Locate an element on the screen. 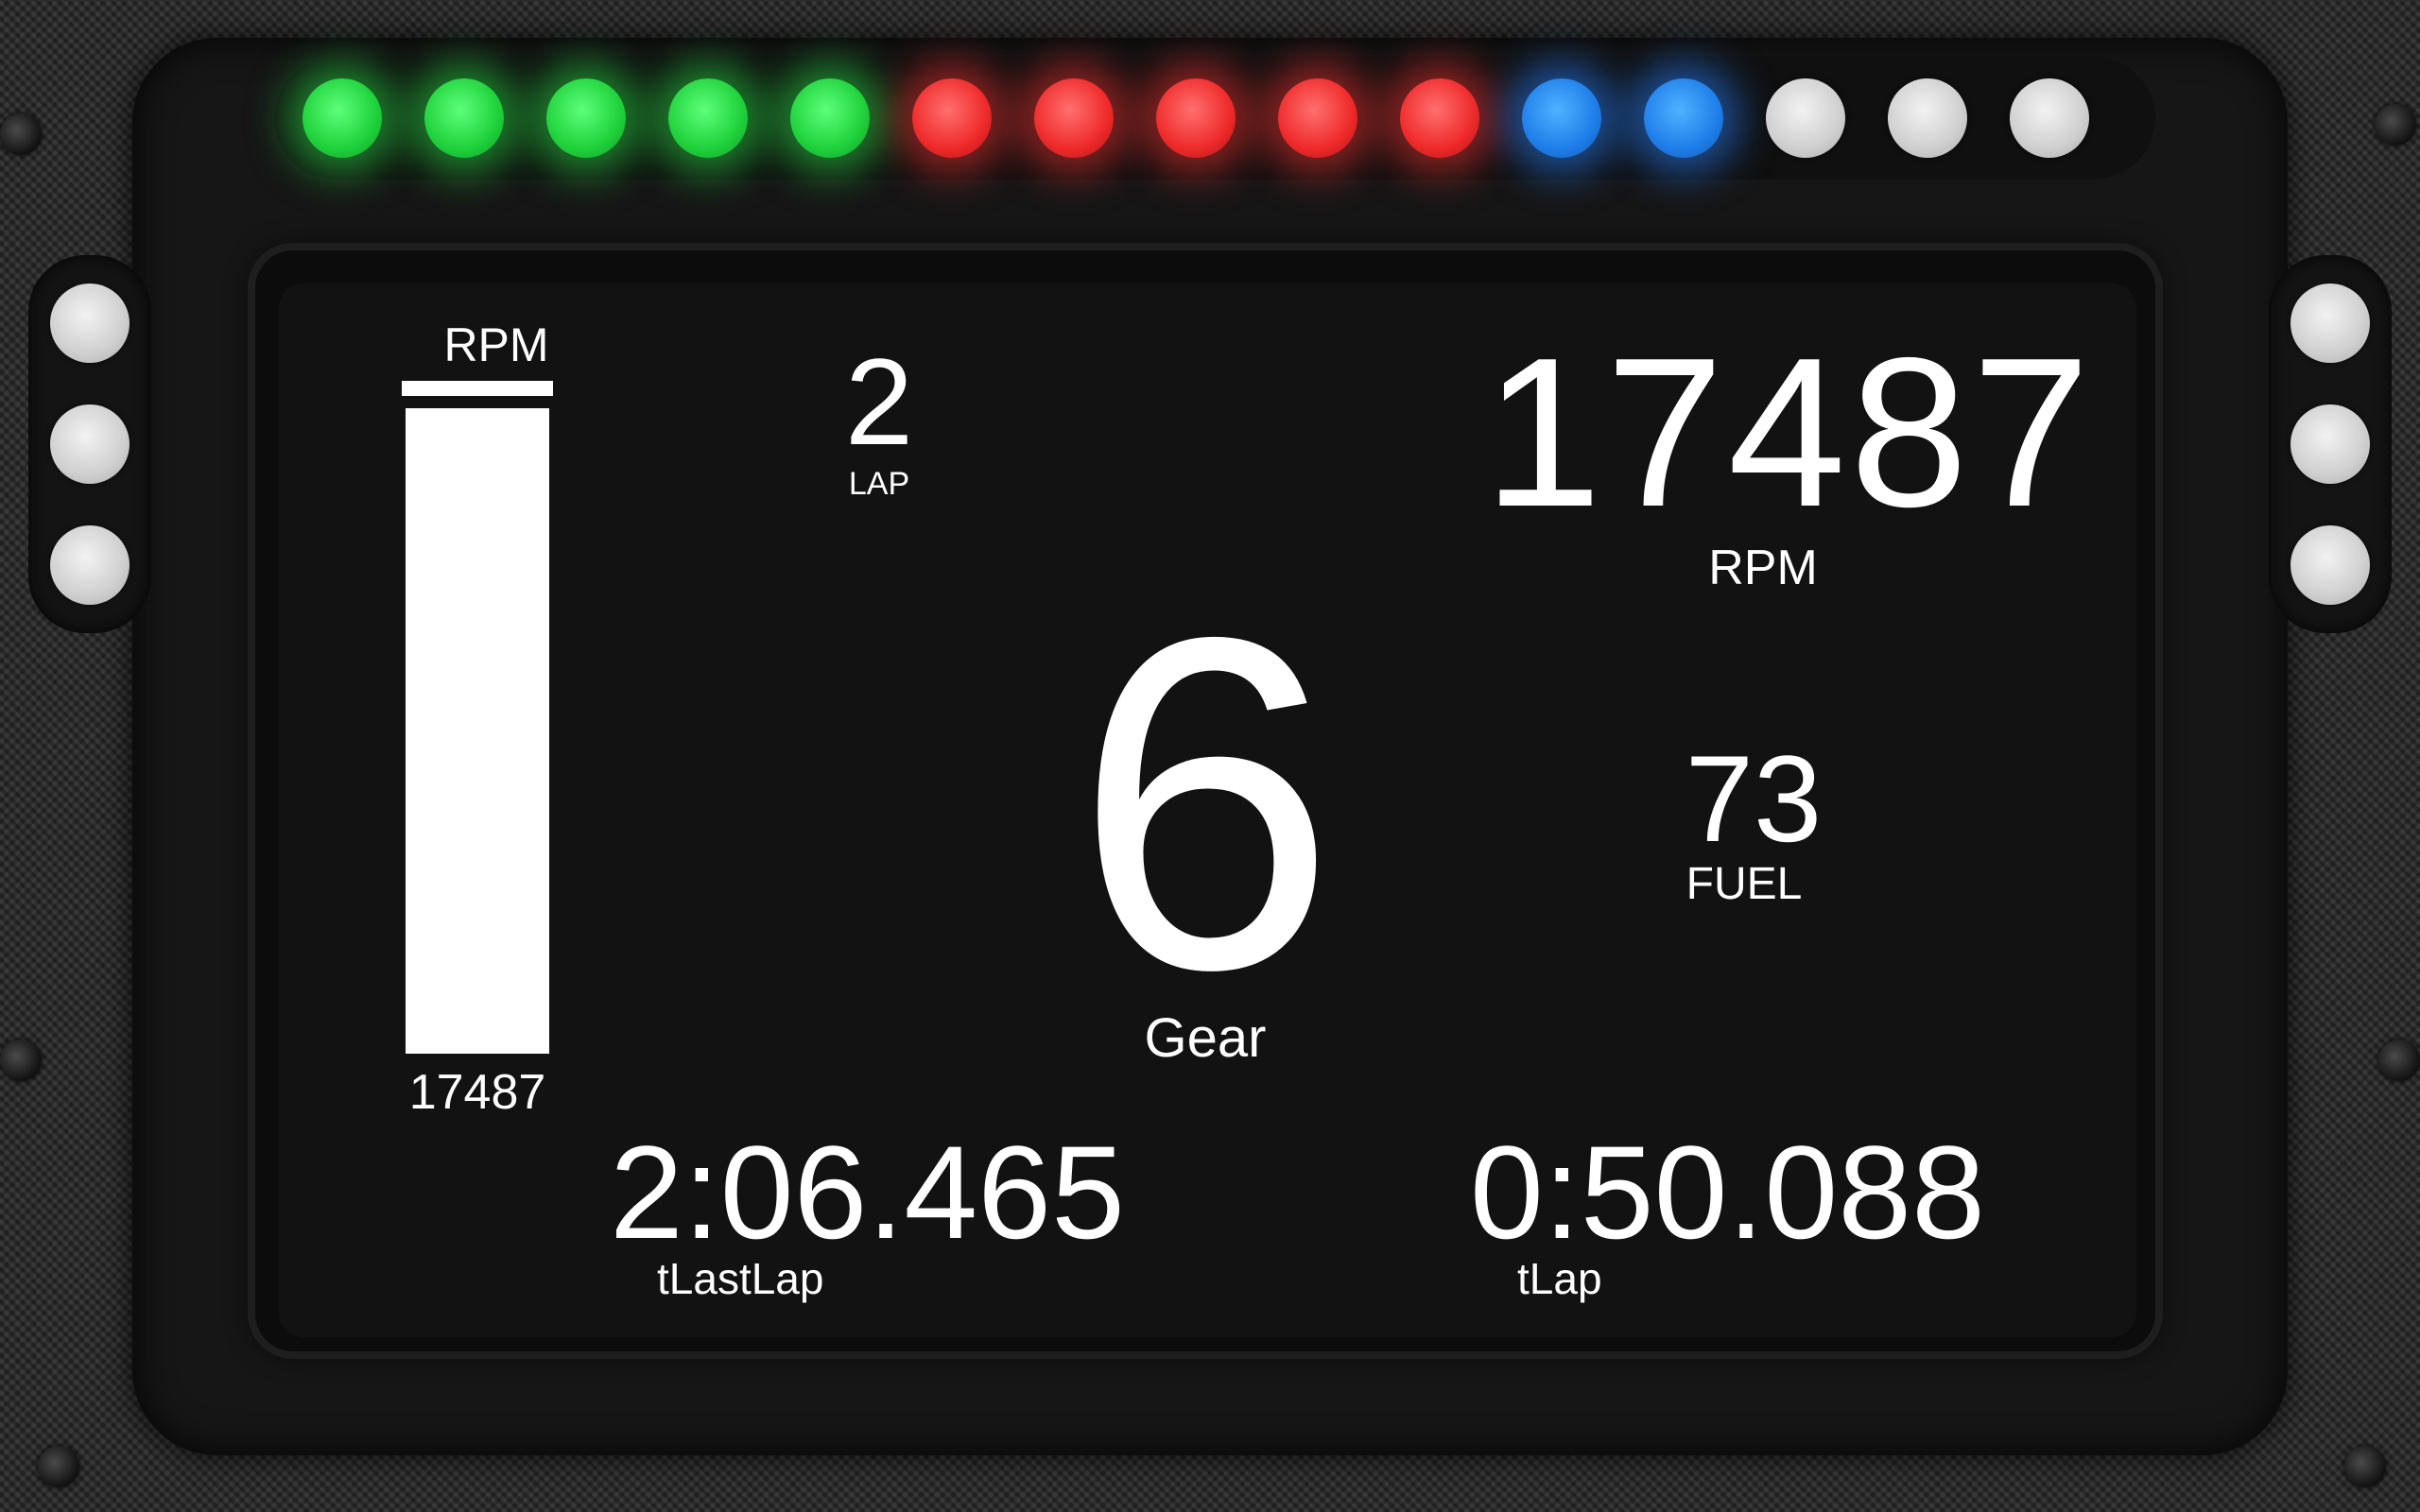  current-lap-time-value: 0:50.088 is located at coordinates (1727, 1192).